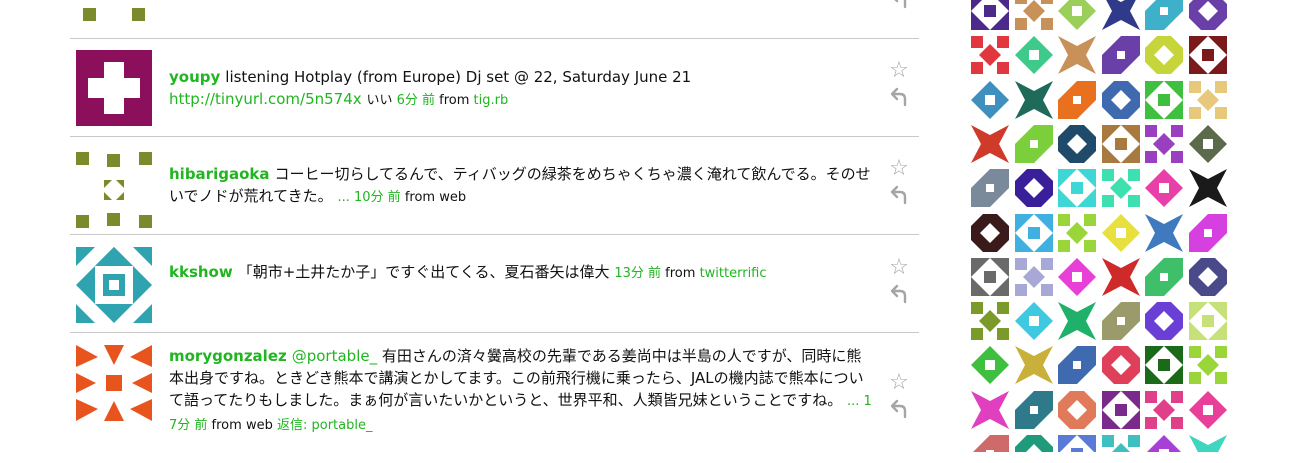  I want to click on tweet-source: tig.rb, so click(491, 100).